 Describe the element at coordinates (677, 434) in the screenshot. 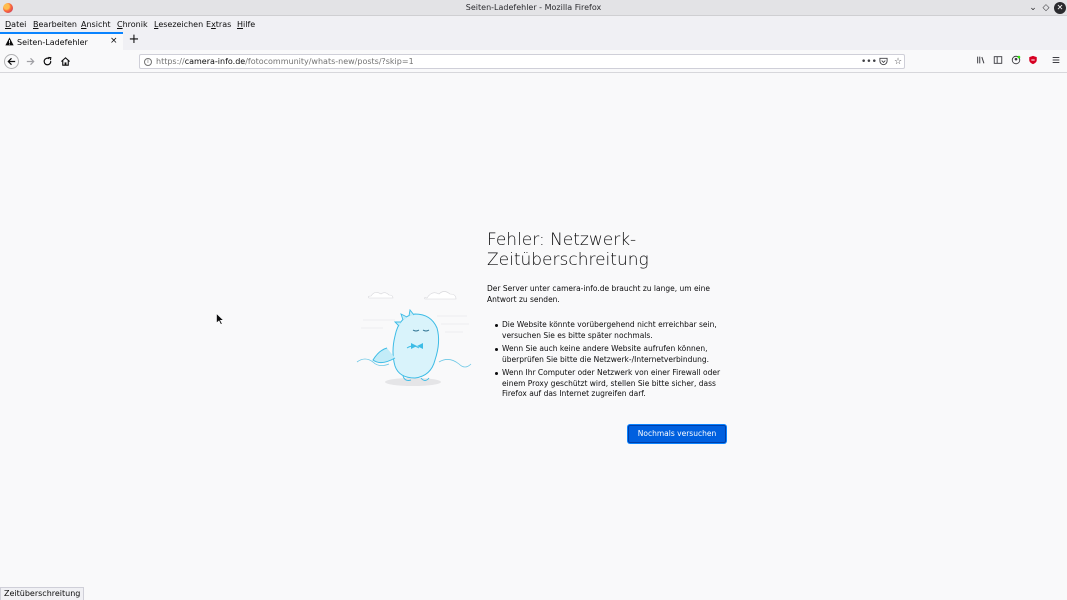

I see `retry-button: Nochmals versuchen` at that location.